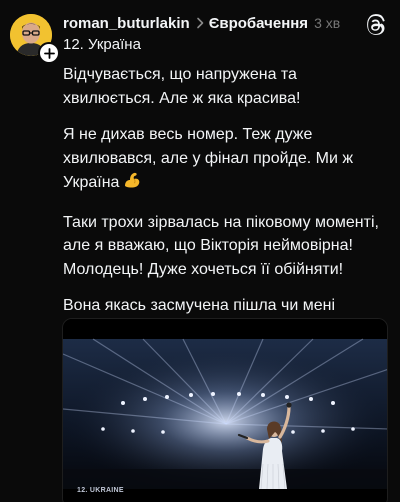  I want to click on timestamp: 3 хв, so click(327, 23).